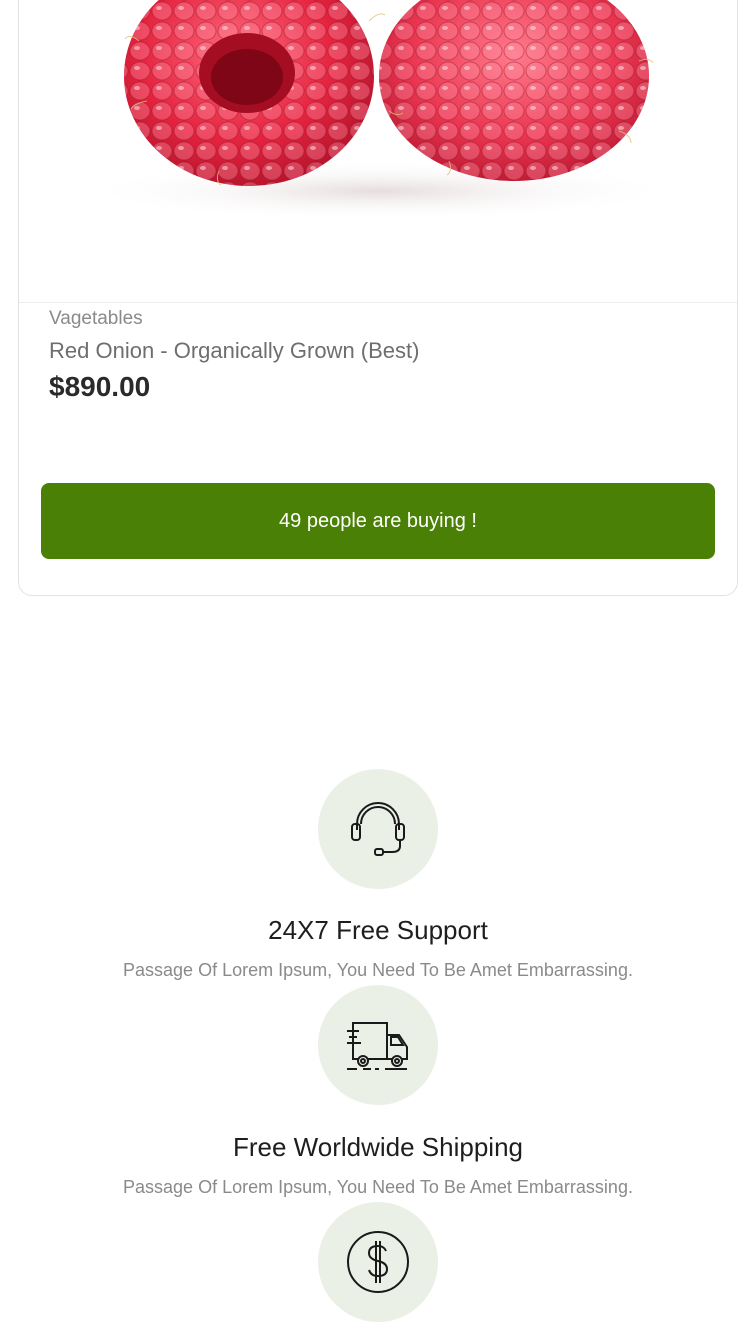  Describe the element at coordinates (378, 521) in the screenshot. I see `people-buying-button: 49 people are buying !` at that location.